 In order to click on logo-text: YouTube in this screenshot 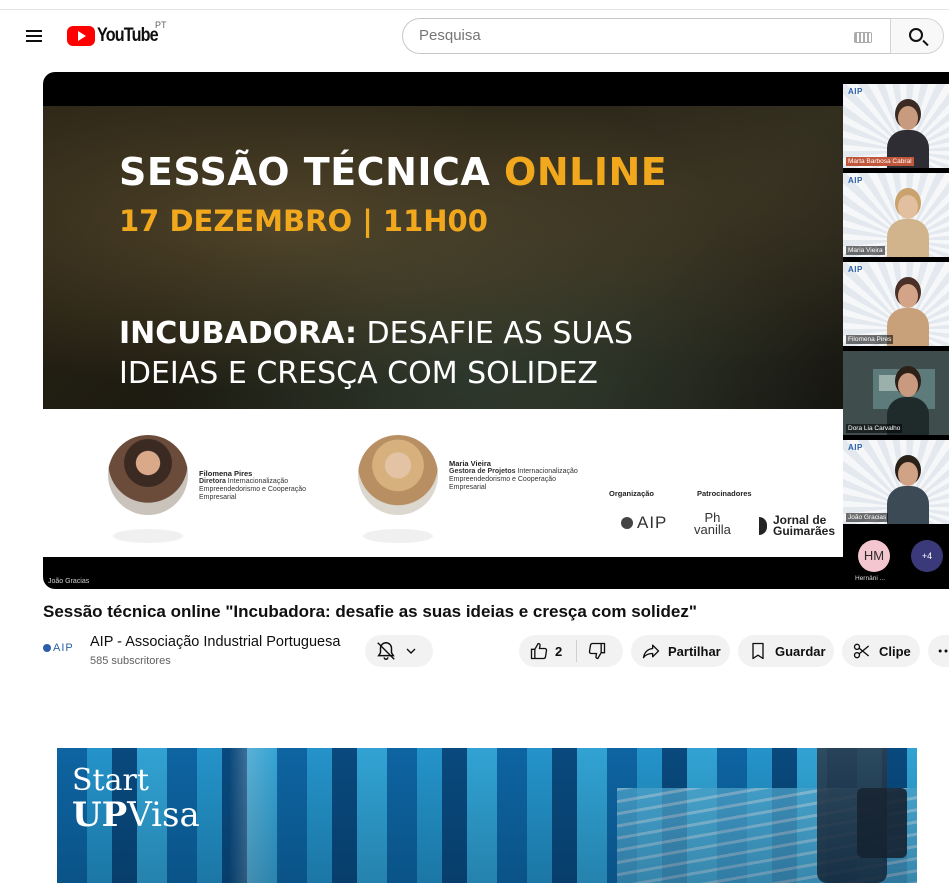, I will do `click(128, 35)`.